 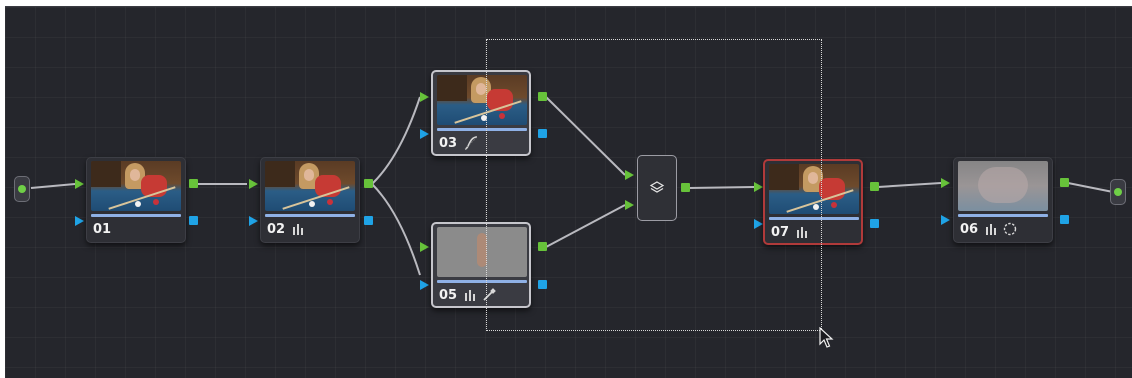 I want to click on node-02-key-output, so click(x=368, y=220).